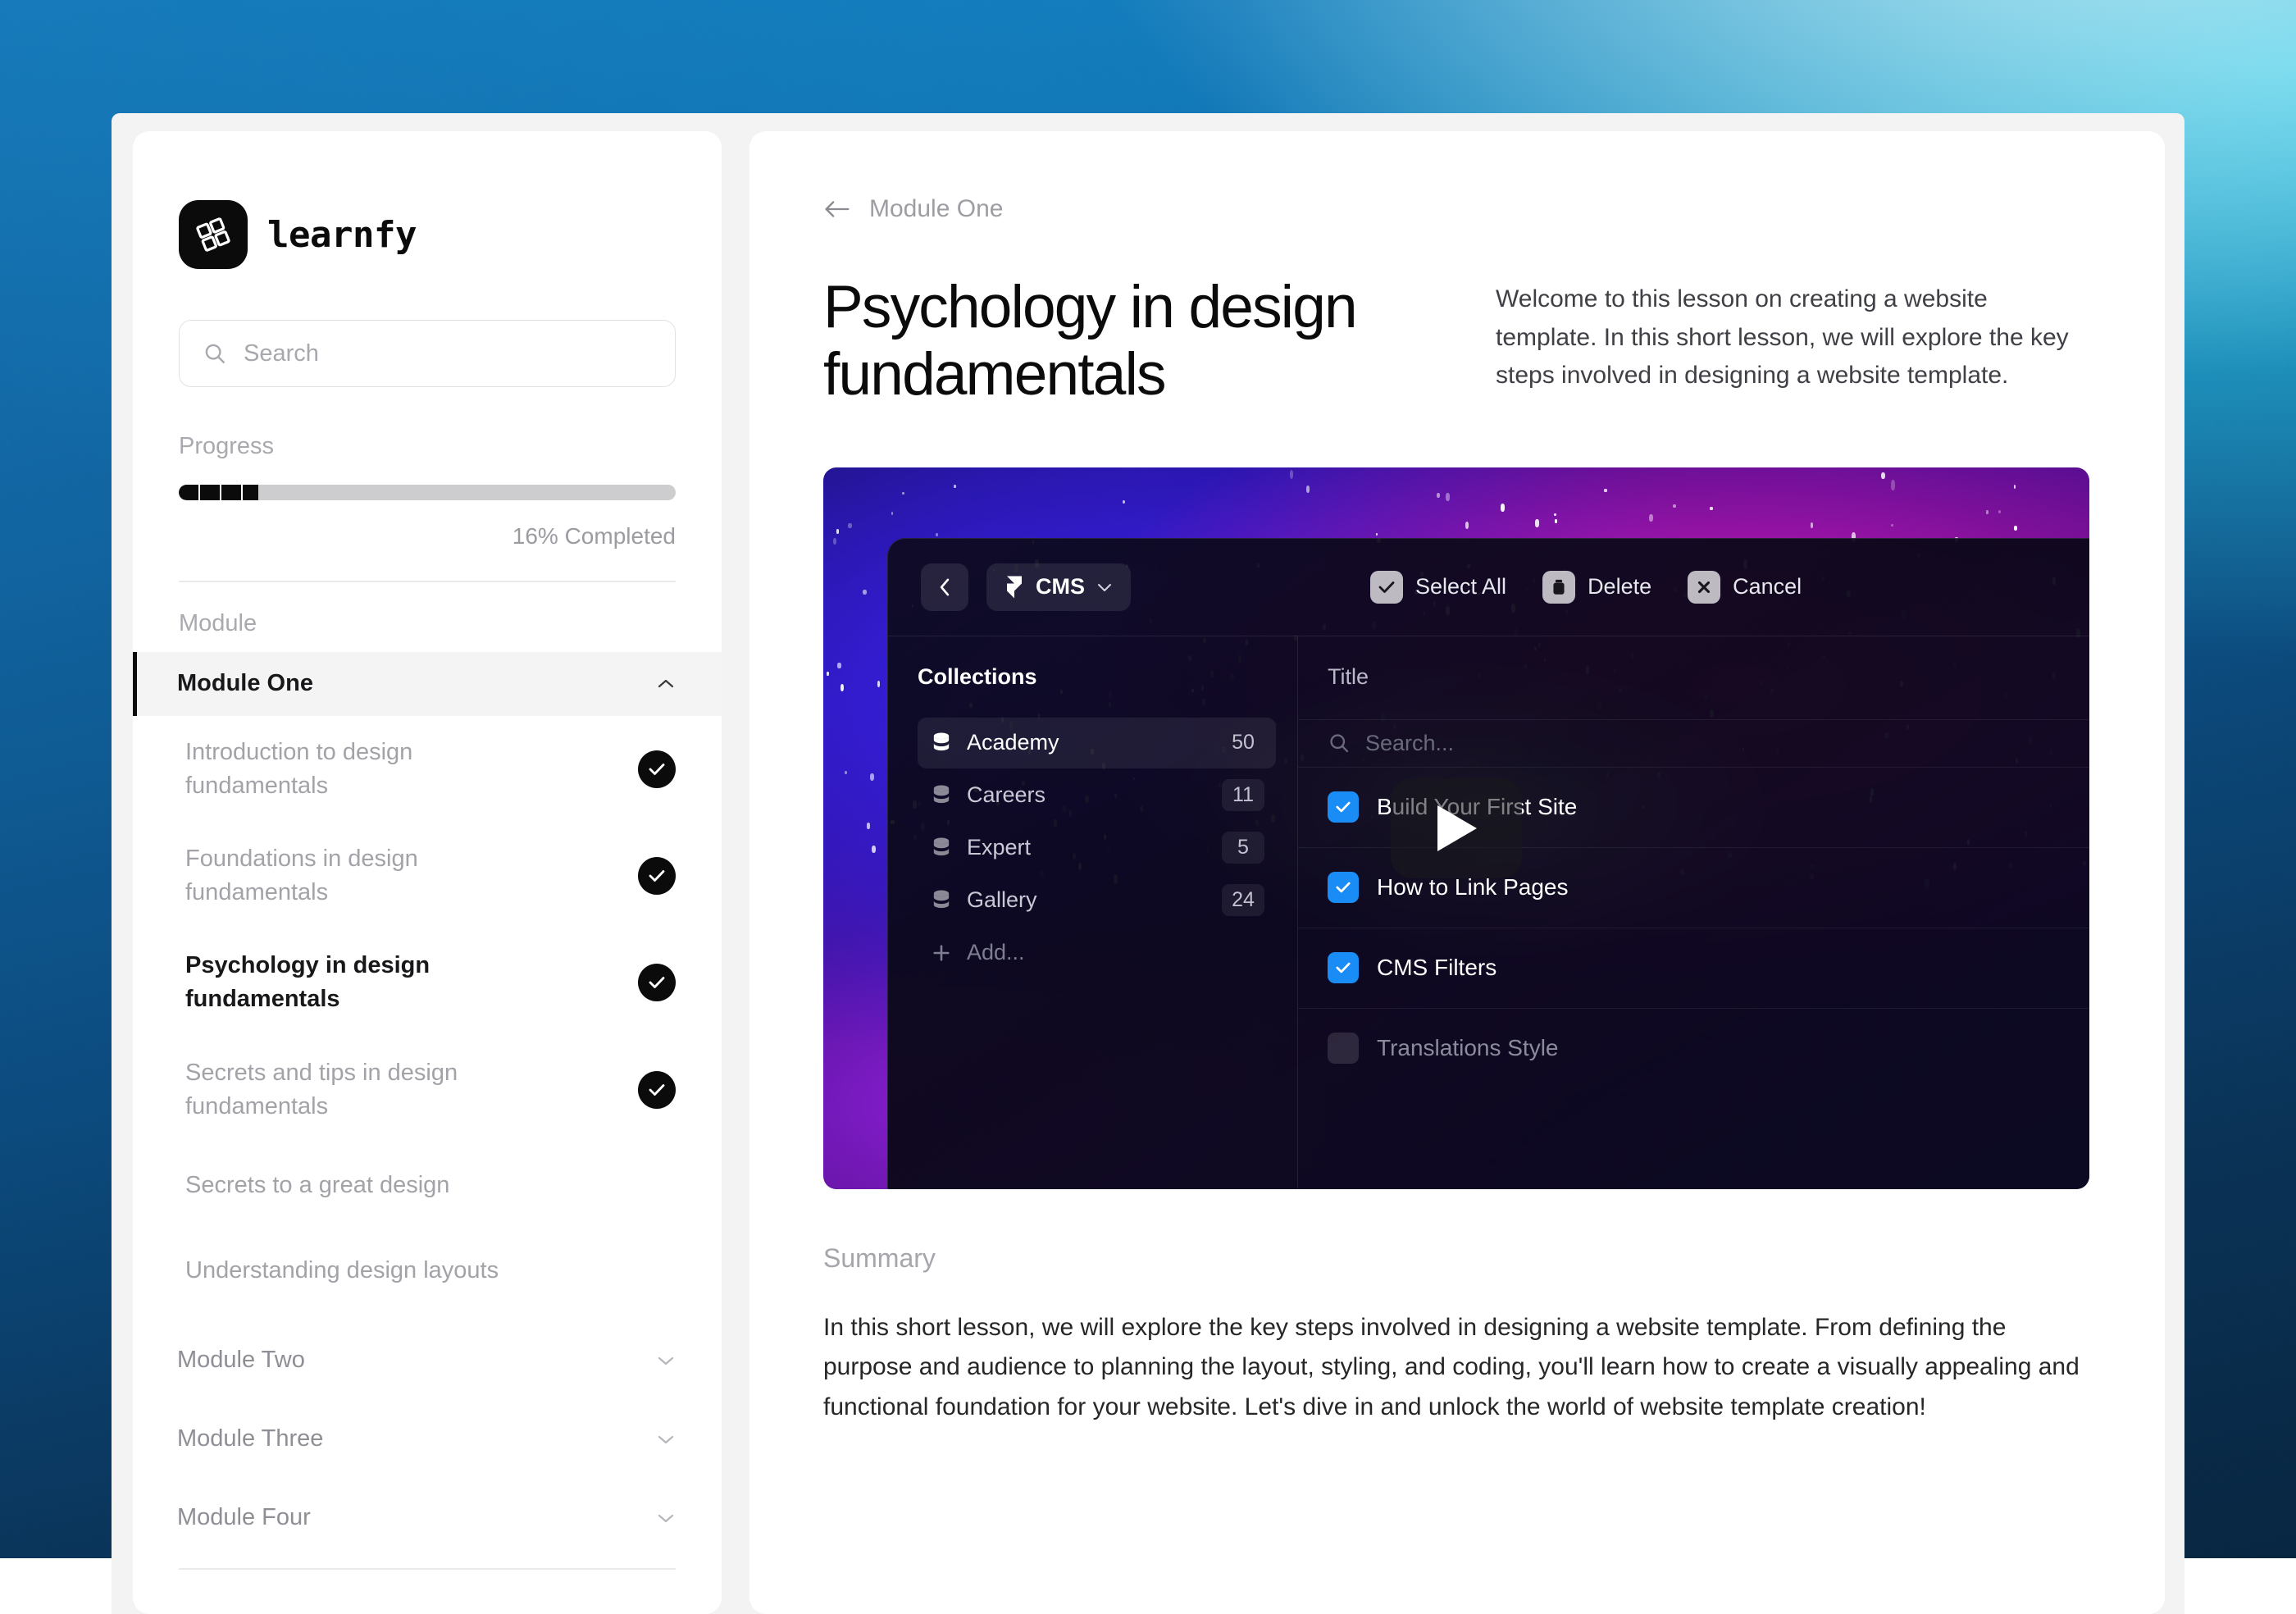 This screenshot has height=1614, width=2296. I want to click on arrow-left-icon, so click(837, 209).